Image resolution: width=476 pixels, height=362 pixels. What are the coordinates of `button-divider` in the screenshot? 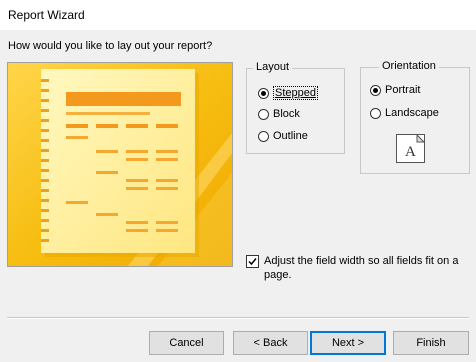 It's located at (238, 318).